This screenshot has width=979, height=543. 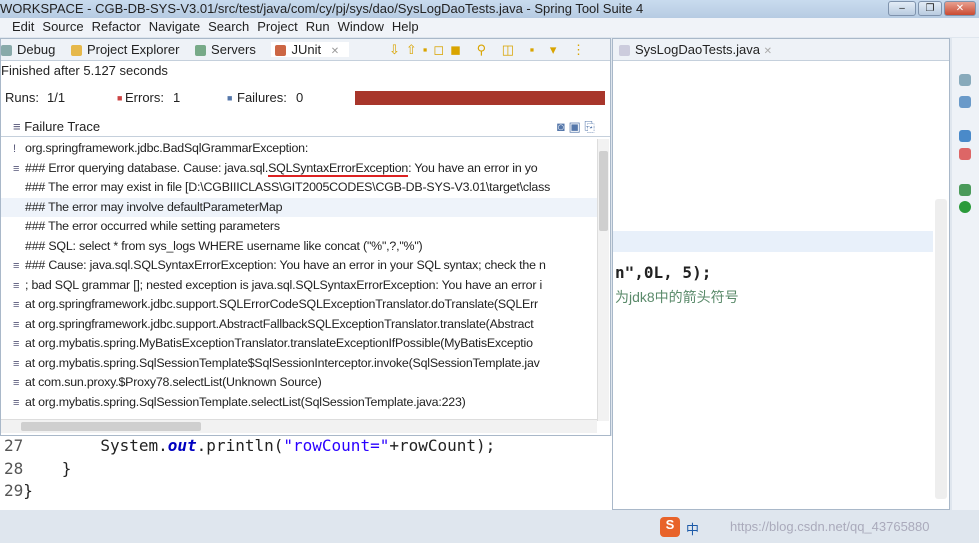 What do you see at coordinates (281, 51) in the screenshot?
I see `junit-icon` at bounding box center [281, 51].